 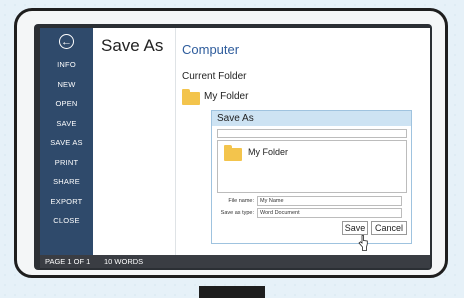 I want to click on menu-item-close: CLOSE, so click(x=66, y=221).